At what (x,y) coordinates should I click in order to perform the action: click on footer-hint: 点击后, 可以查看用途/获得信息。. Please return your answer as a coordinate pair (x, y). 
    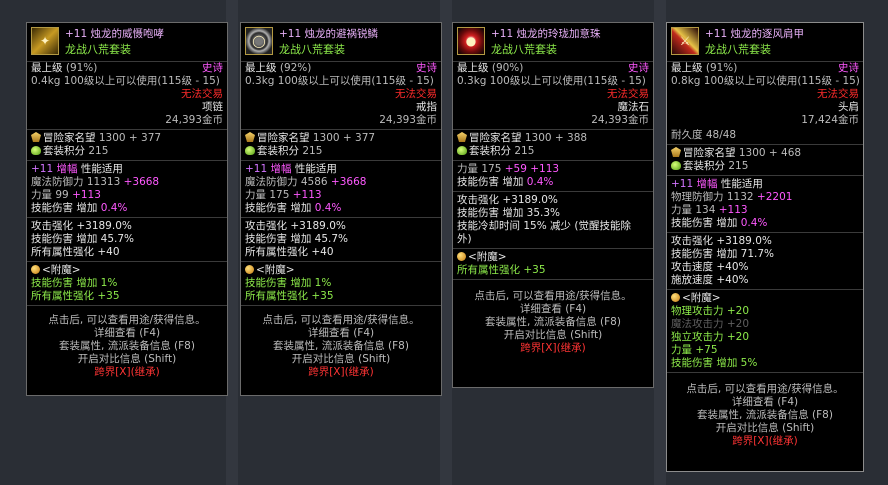
    Looking at the image, I should click on (127, 320).